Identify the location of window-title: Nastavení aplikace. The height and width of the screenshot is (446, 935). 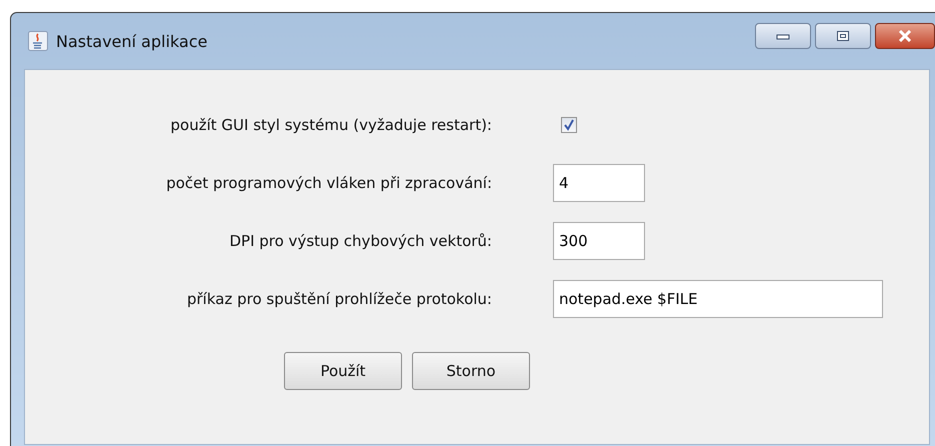
(132, 41).